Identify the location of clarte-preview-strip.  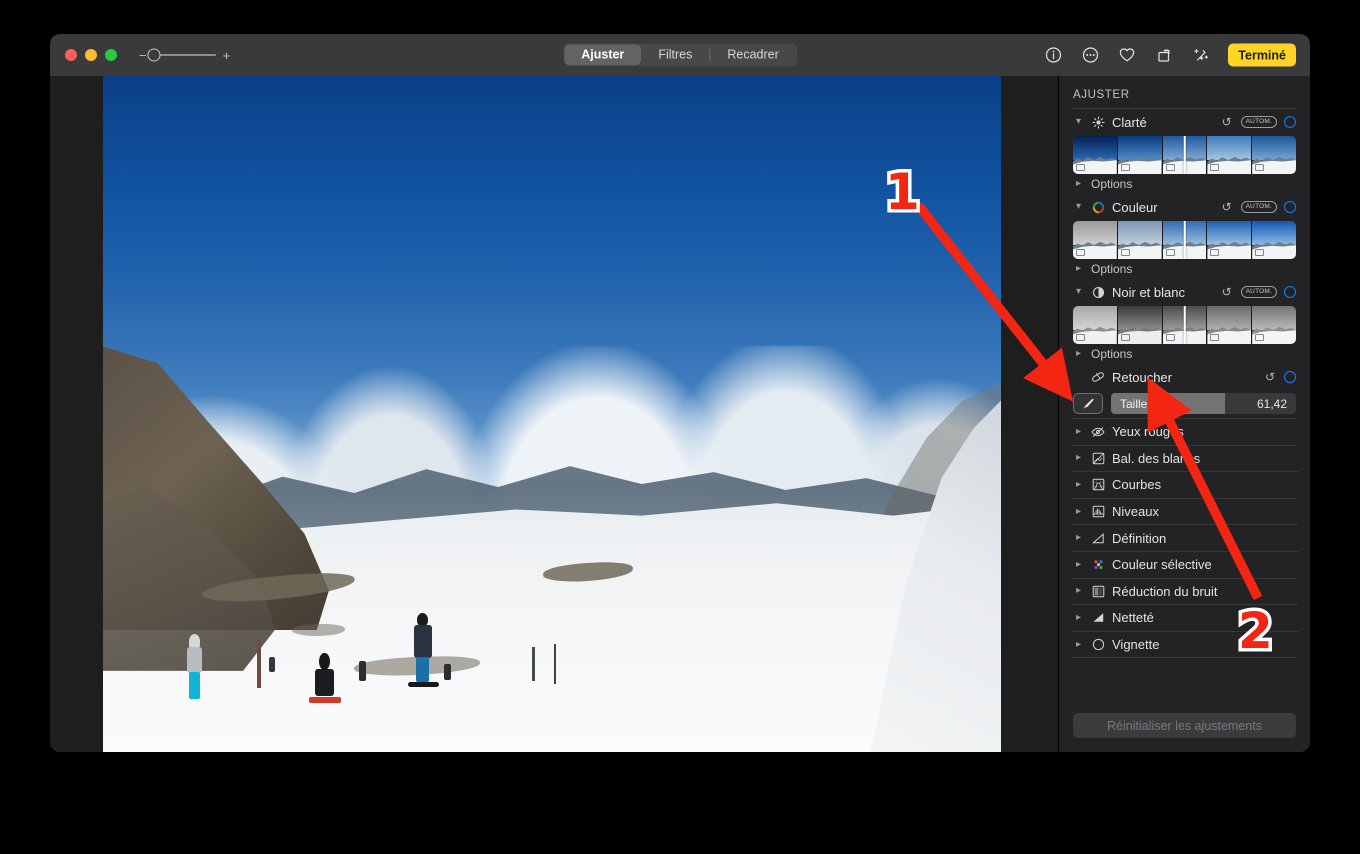
(1184, 155).